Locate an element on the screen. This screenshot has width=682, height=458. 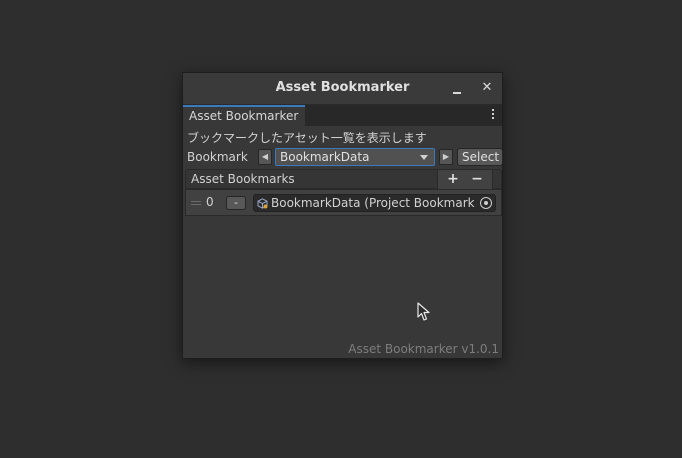
object-field: BookmarkData (Project Bookmark Data) is located at coordinates (374, 203).